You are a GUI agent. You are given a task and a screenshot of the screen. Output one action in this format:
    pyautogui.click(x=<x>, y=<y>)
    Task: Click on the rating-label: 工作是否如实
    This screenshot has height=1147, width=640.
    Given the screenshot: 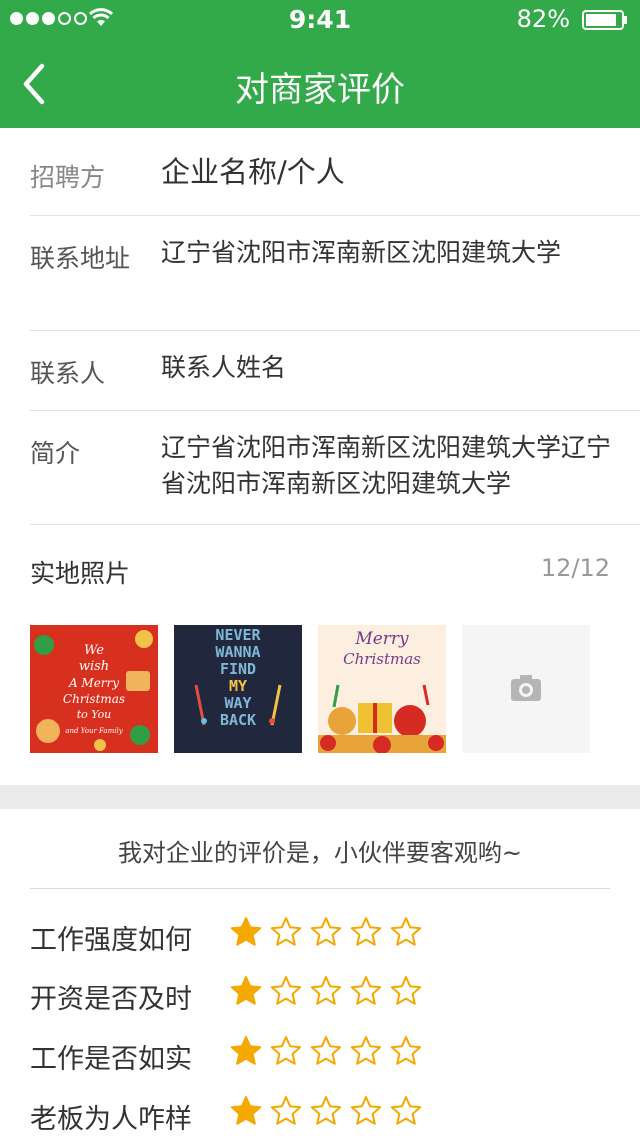 What is the action you would take?
    pyautogui.click(x=111, y=1059)
    